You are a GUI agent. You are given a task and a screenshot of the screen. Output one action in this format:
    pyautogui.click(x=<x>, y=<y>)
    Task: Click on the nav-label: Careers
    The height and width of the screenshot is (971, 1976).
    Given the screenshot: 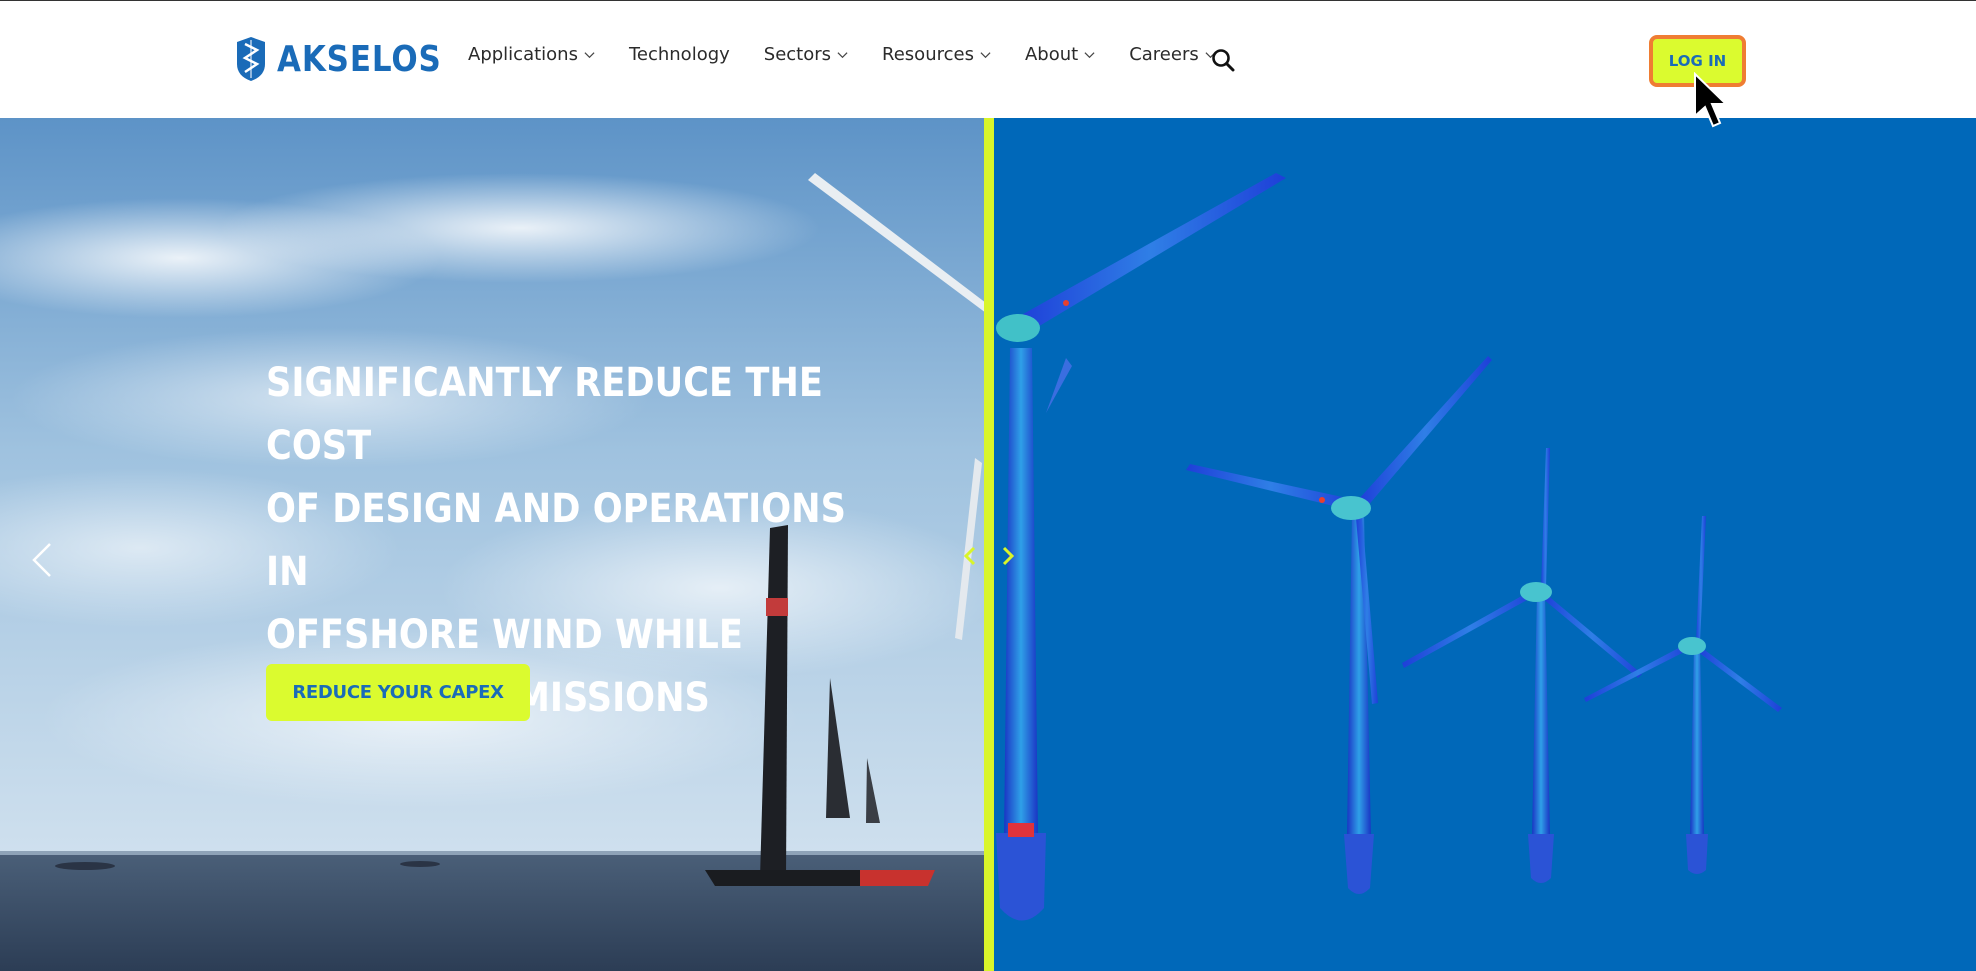 What is the action you would take?
    pyautogui.click(x=1164, y=54)
    